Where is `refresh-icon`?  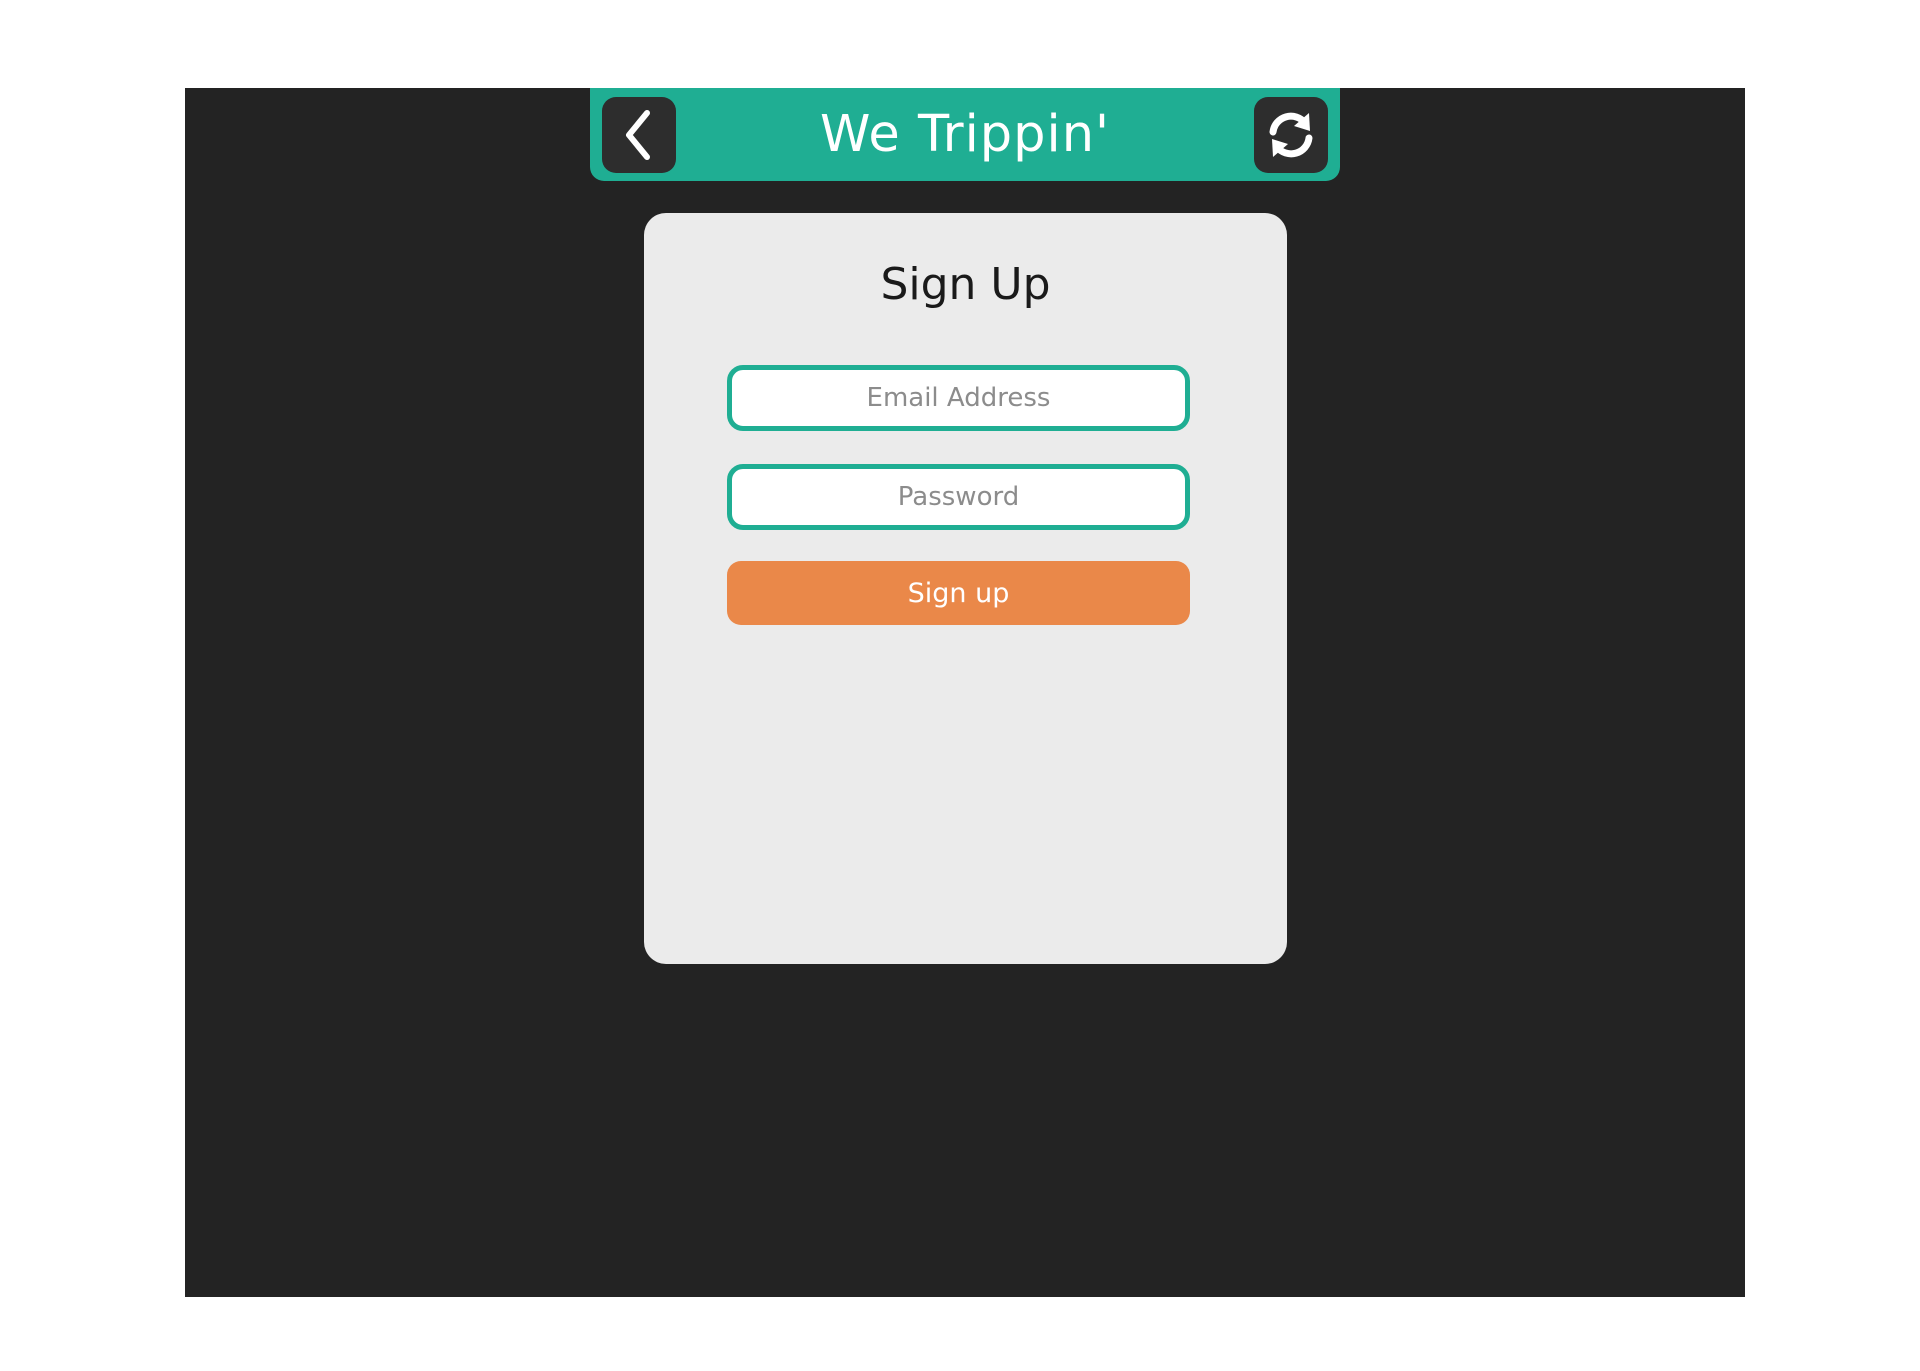 refresh-icon is located at coordinates (1291, 134).